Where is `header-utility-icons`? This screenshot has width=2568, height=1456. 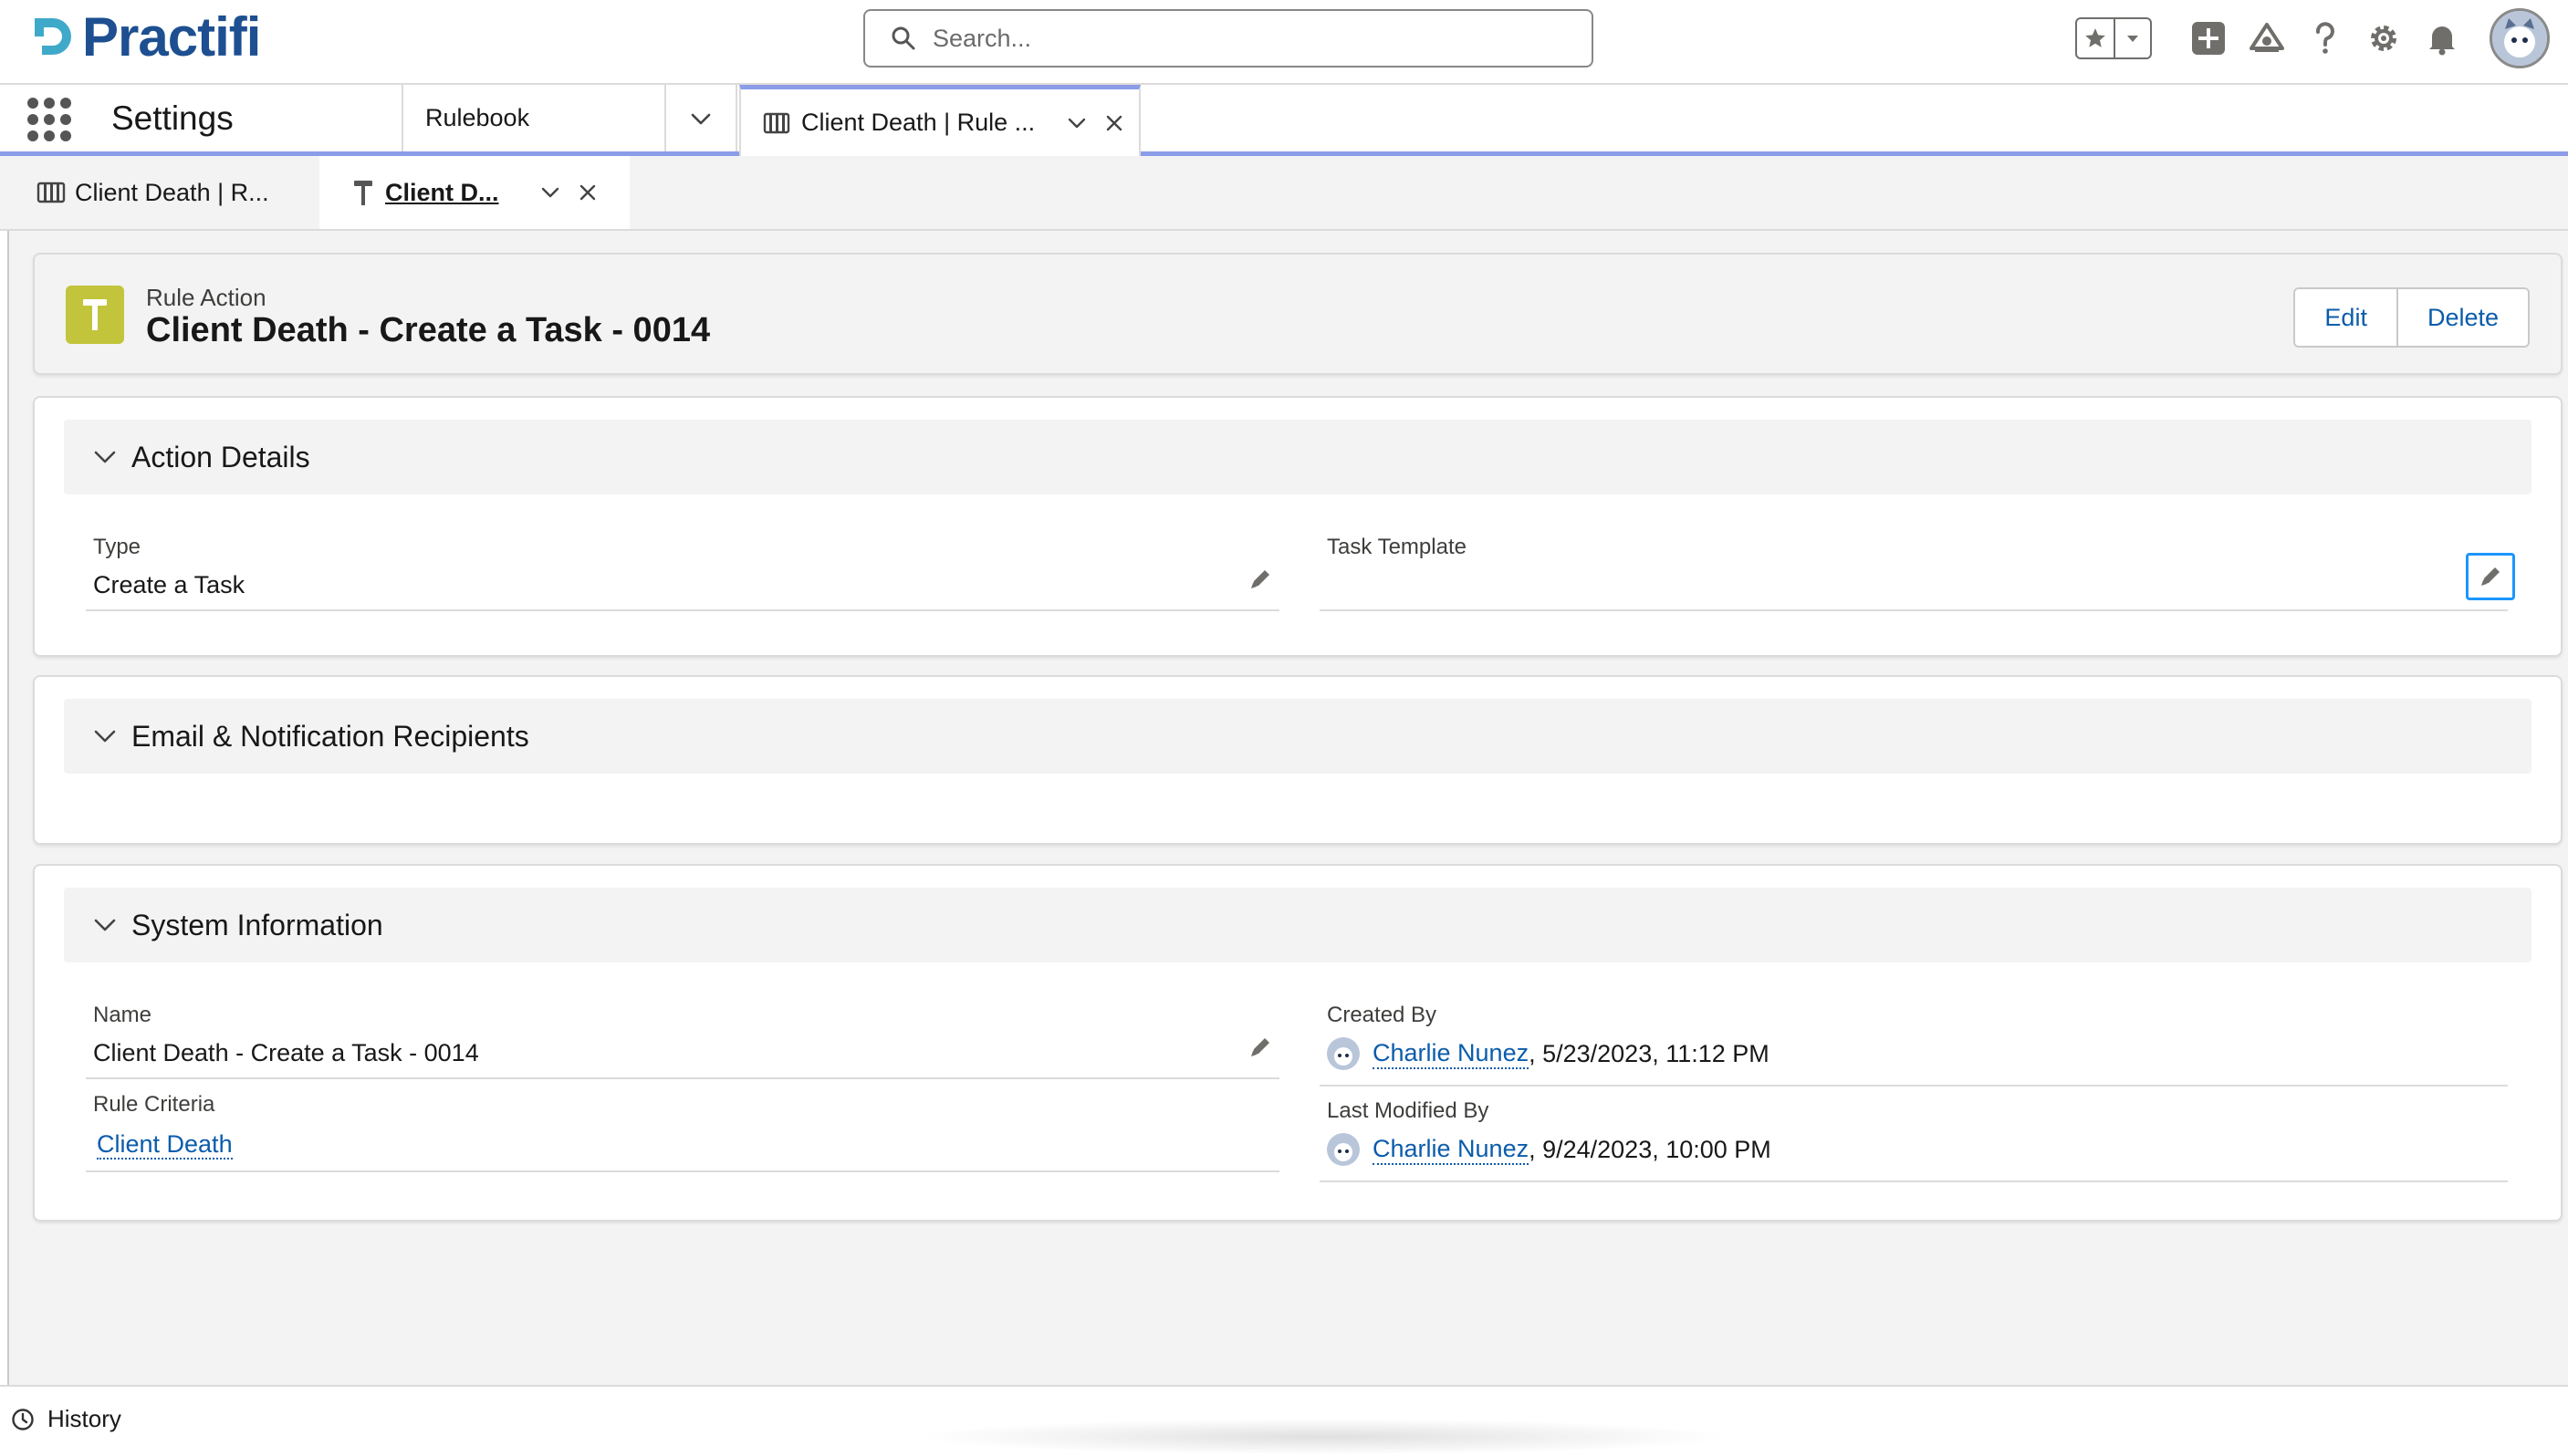 header-utility-icons is located at coordinates (2312, 38).